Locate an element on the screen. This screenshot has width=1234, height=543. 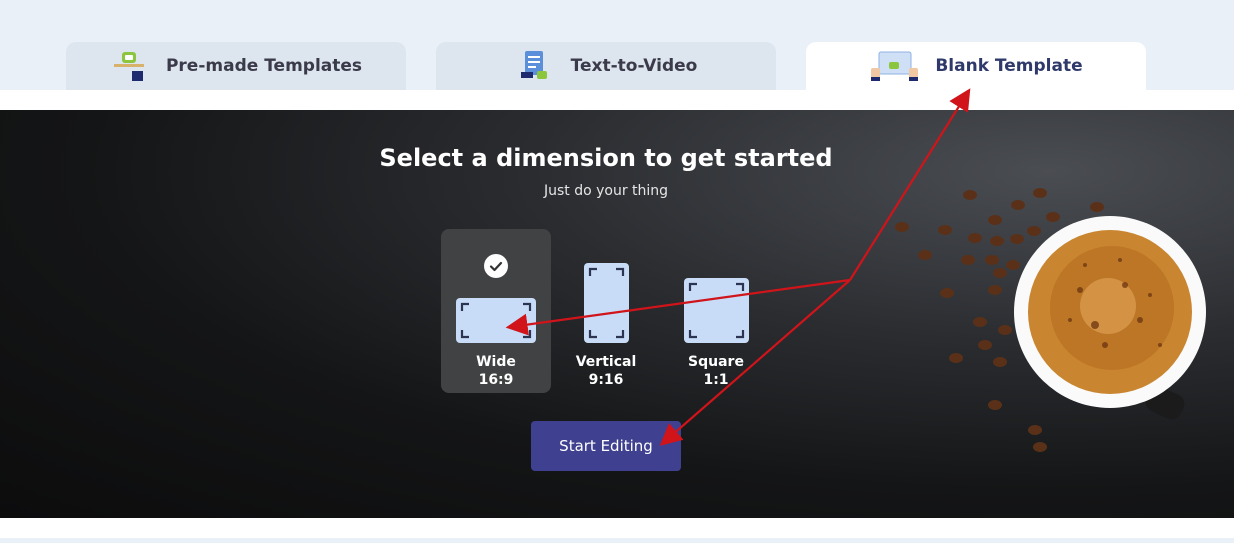
page-subtitle: Just do your thing is located at coordinates (606, 191).